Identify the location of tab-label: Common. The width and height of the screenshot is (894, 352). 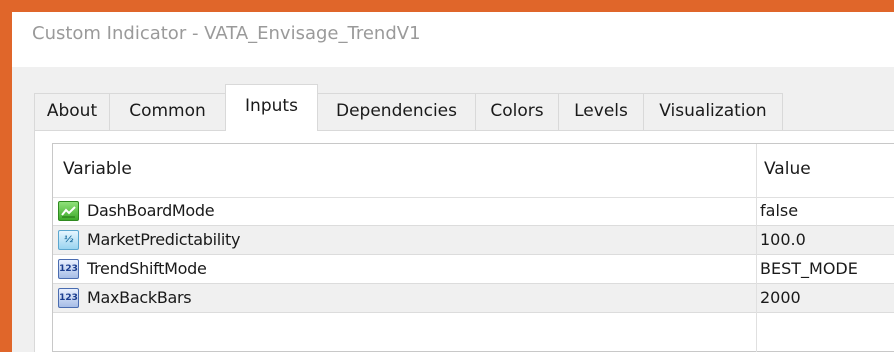
(167, 111).